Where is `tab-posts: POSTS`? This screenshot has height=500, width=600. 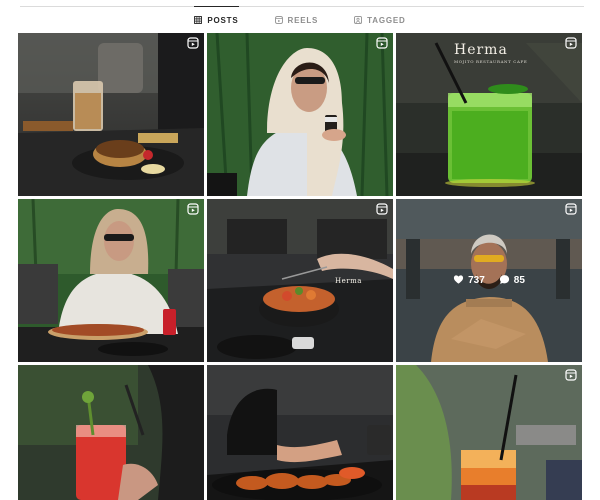 tab-posts: POSTS is located at coordinates (216, 19).